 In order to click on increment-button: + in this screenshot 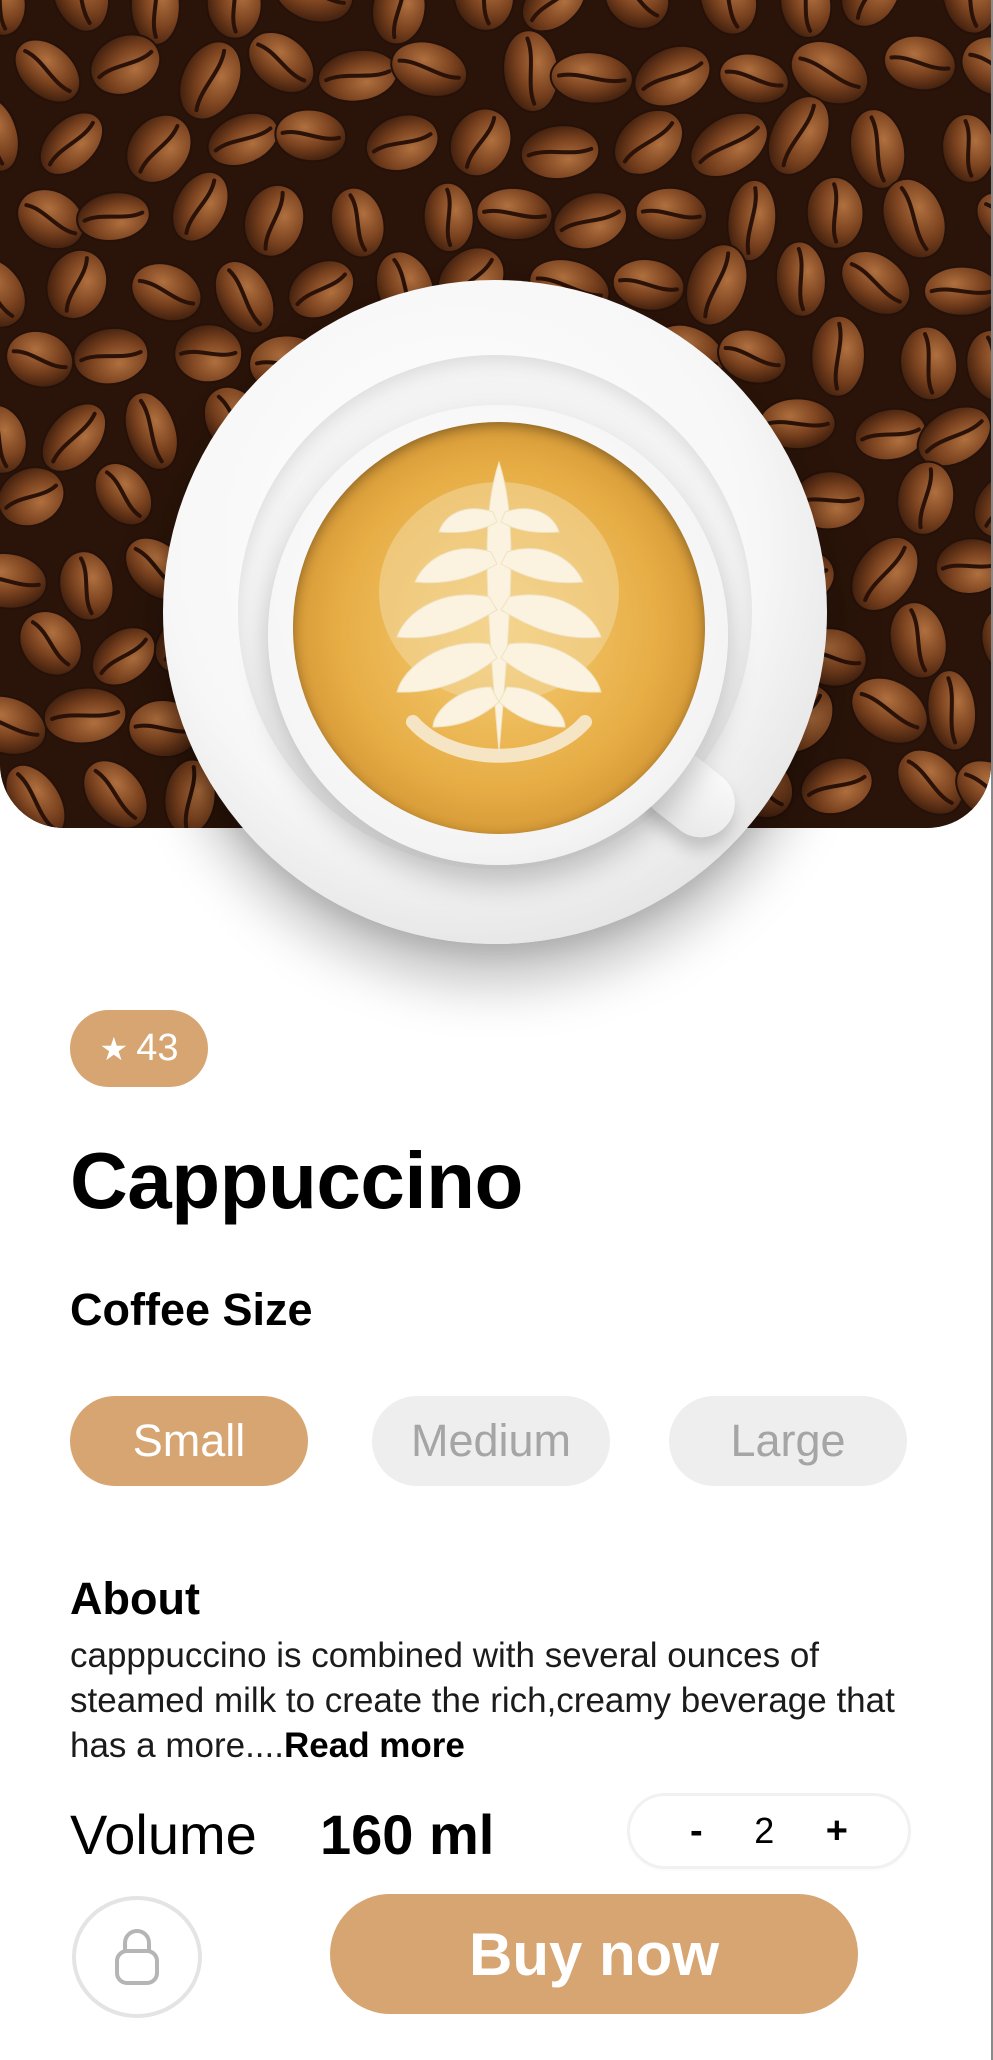, I will do `click(837, 1831)`.